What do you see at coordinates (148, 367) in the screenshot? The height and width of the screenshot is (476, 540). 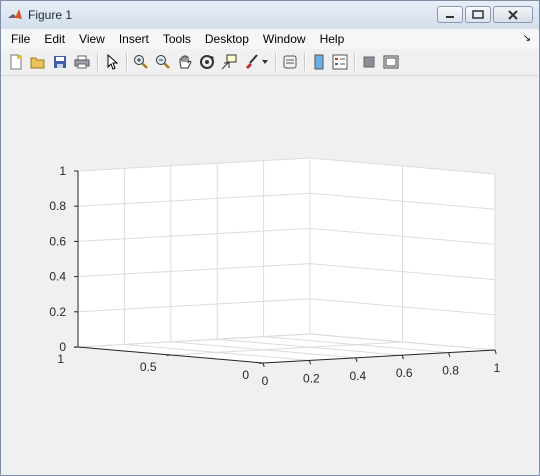 I see `y-tick-label: 0.5` at bounding box center [148, 367].